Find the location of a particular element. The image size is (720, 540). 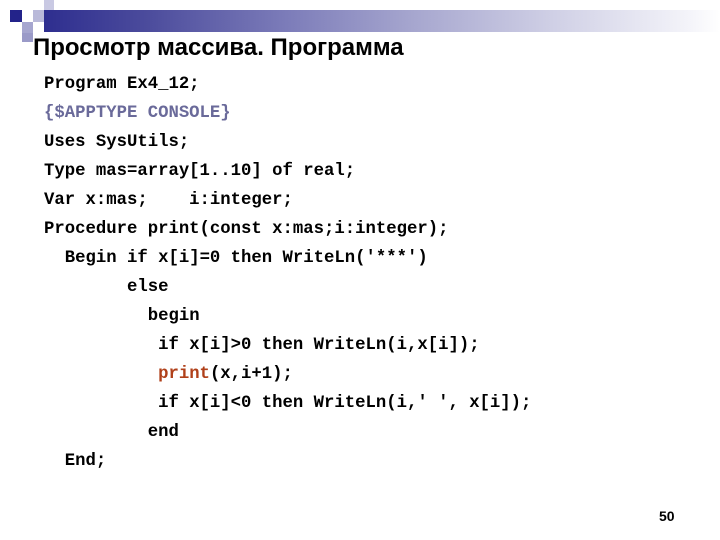

code-line: Procedure print(const x:mas;i:integer); is located at coordinates (287, 229).